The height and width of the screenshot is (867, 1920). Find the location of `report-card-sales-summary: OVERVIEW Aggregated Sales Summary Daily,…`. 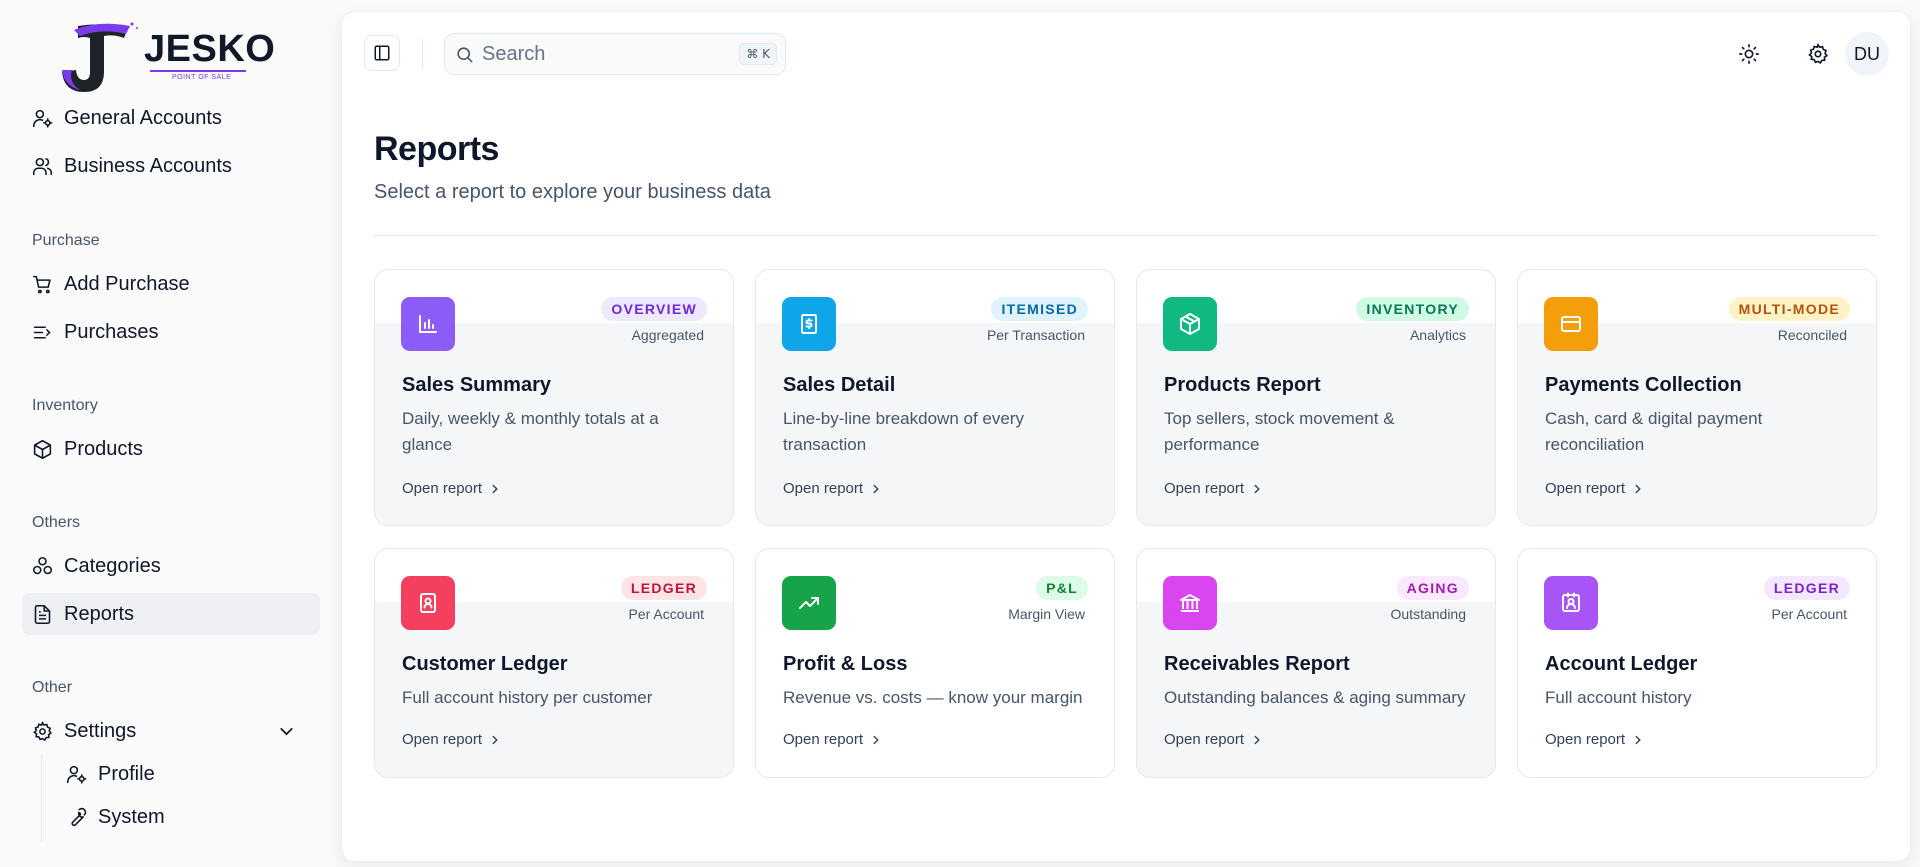

report-card-sales-summary: OVERVIEW Aggregated Sales Summary Daily,… is located at coordinates (554, 397).